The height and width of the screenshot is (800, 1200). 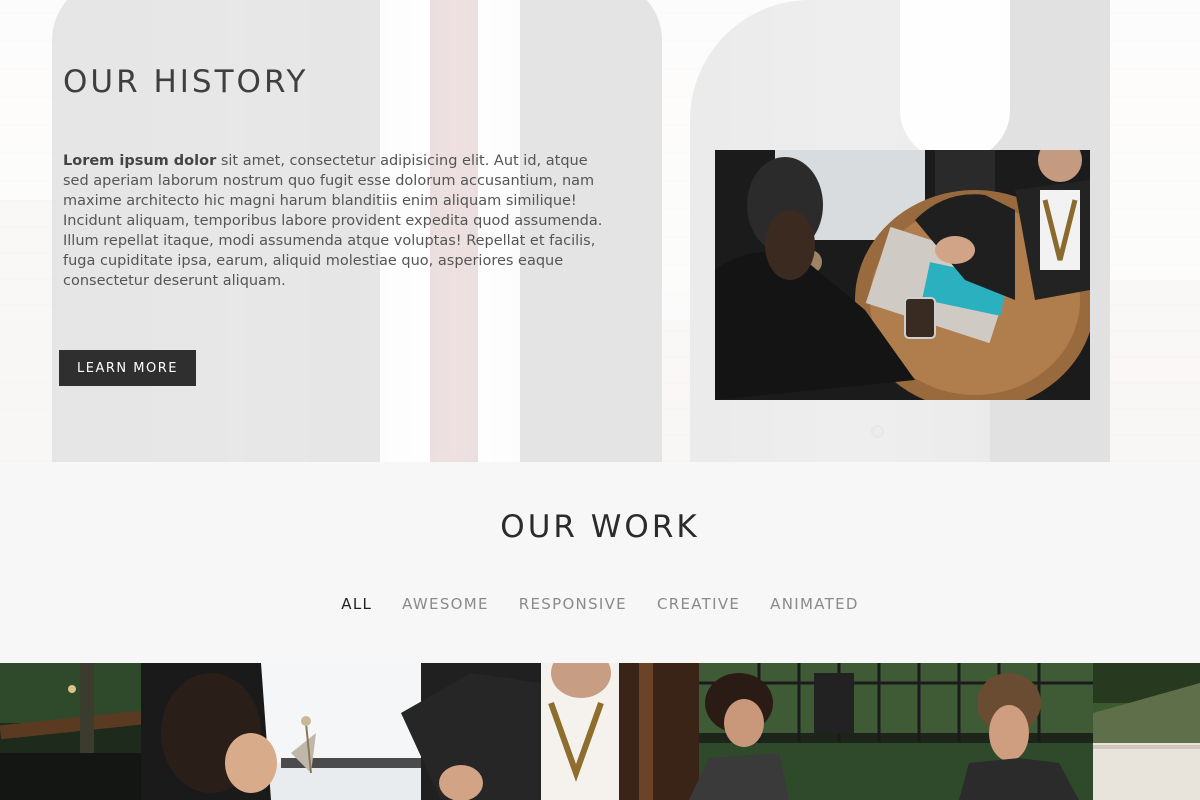 What do you see at coordinates (356, 604) in the screenshot?
I see `filter-all: ALL` at bounding box center [356, 604].